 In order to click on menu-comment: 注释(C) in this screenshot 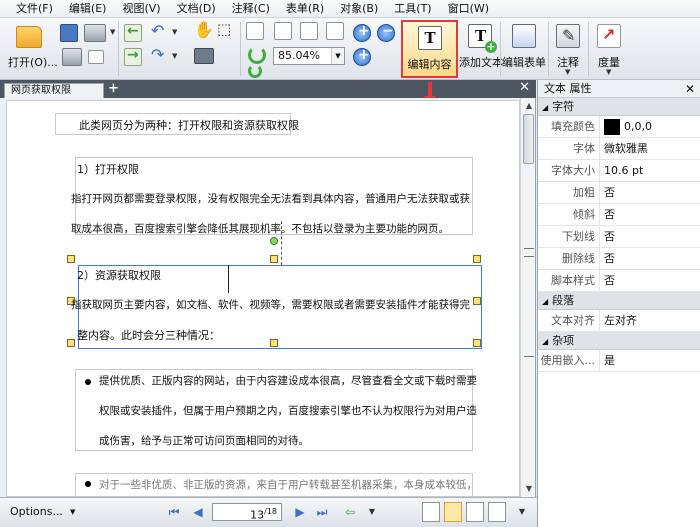, I will do `click(251, 9)`.